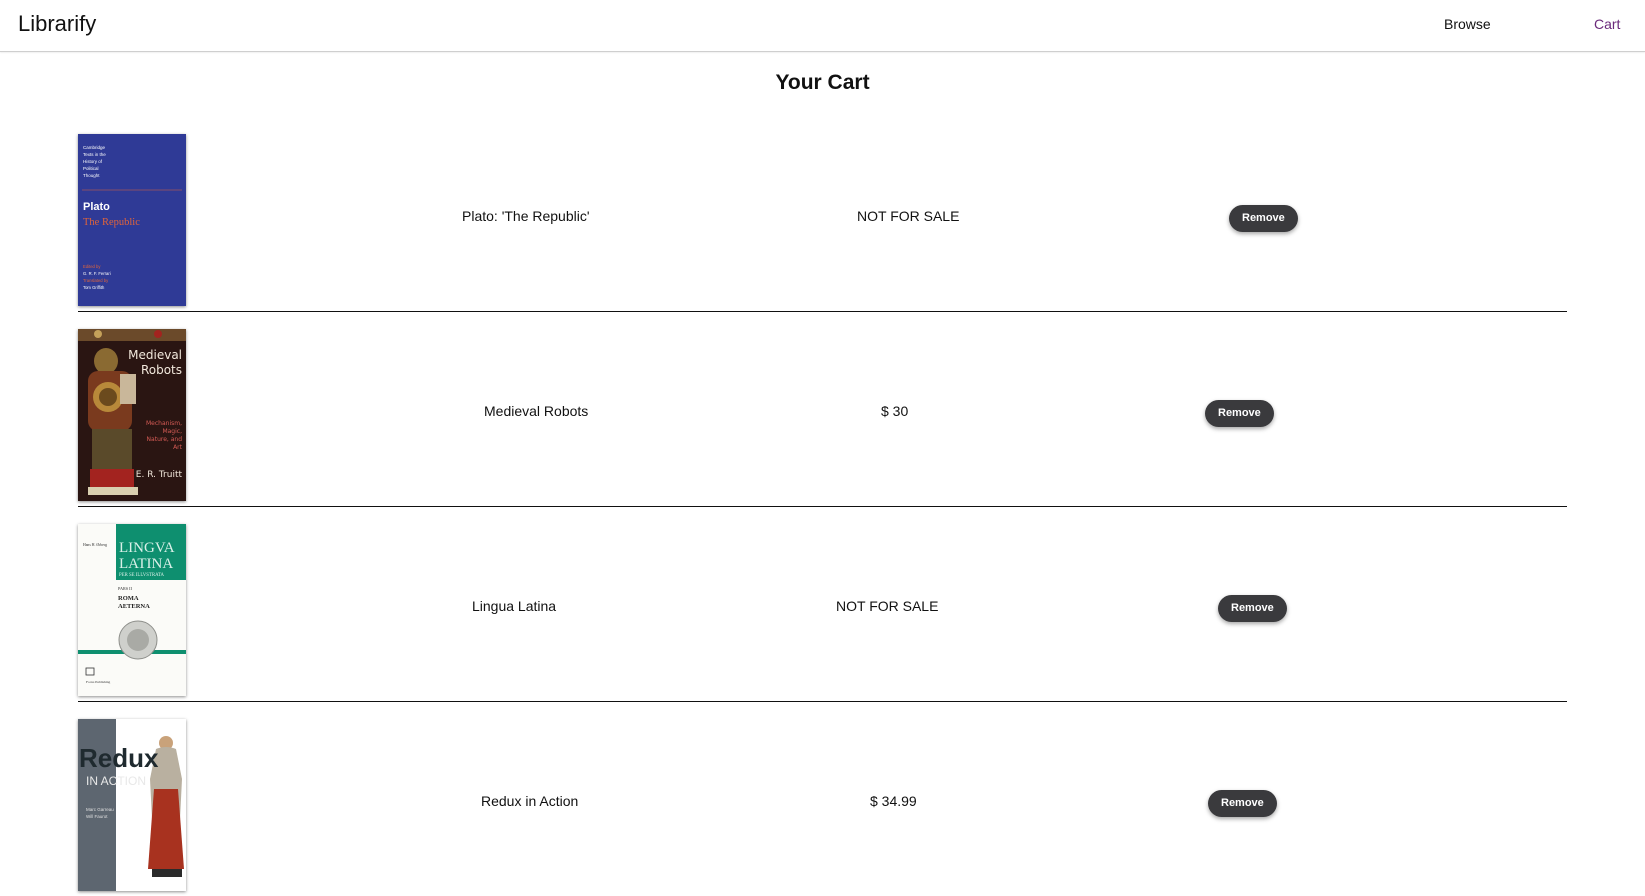  Describe the element at coordinates (172, 431) in the screenshot. I see `cover-subtitle: Magic,` at that location.